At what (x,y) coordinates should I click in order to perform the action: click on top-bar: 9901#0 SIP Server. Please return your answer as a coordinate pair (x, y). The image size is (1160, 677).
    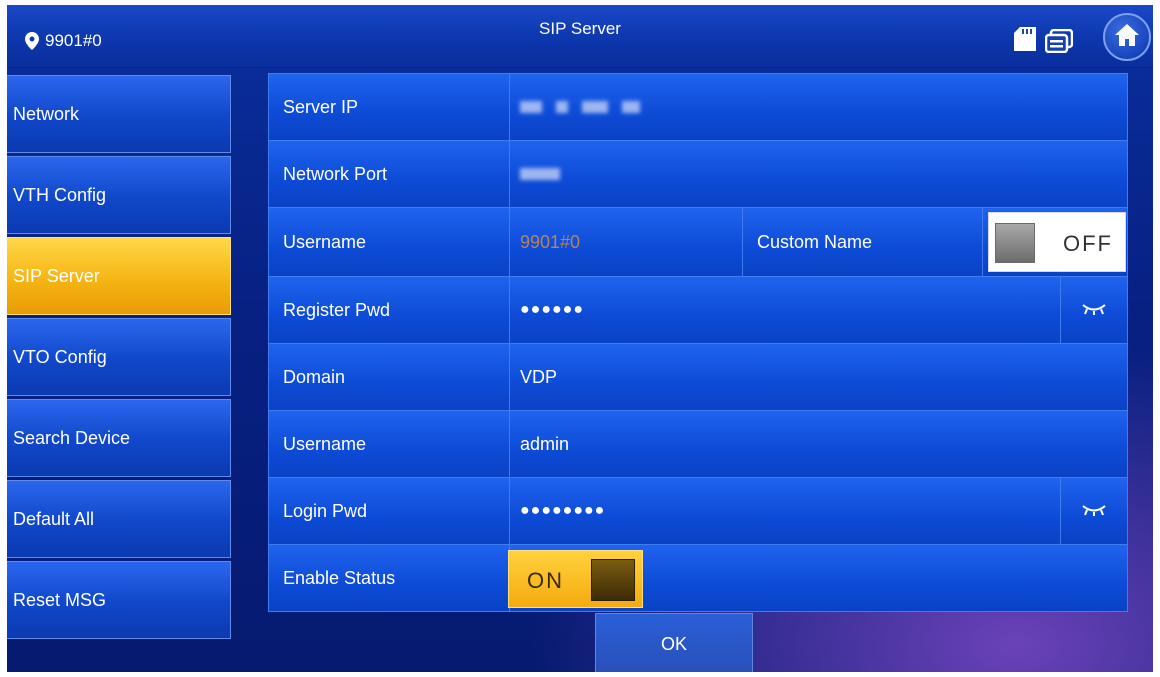
    Looking at the image, I should click on (580, 36).